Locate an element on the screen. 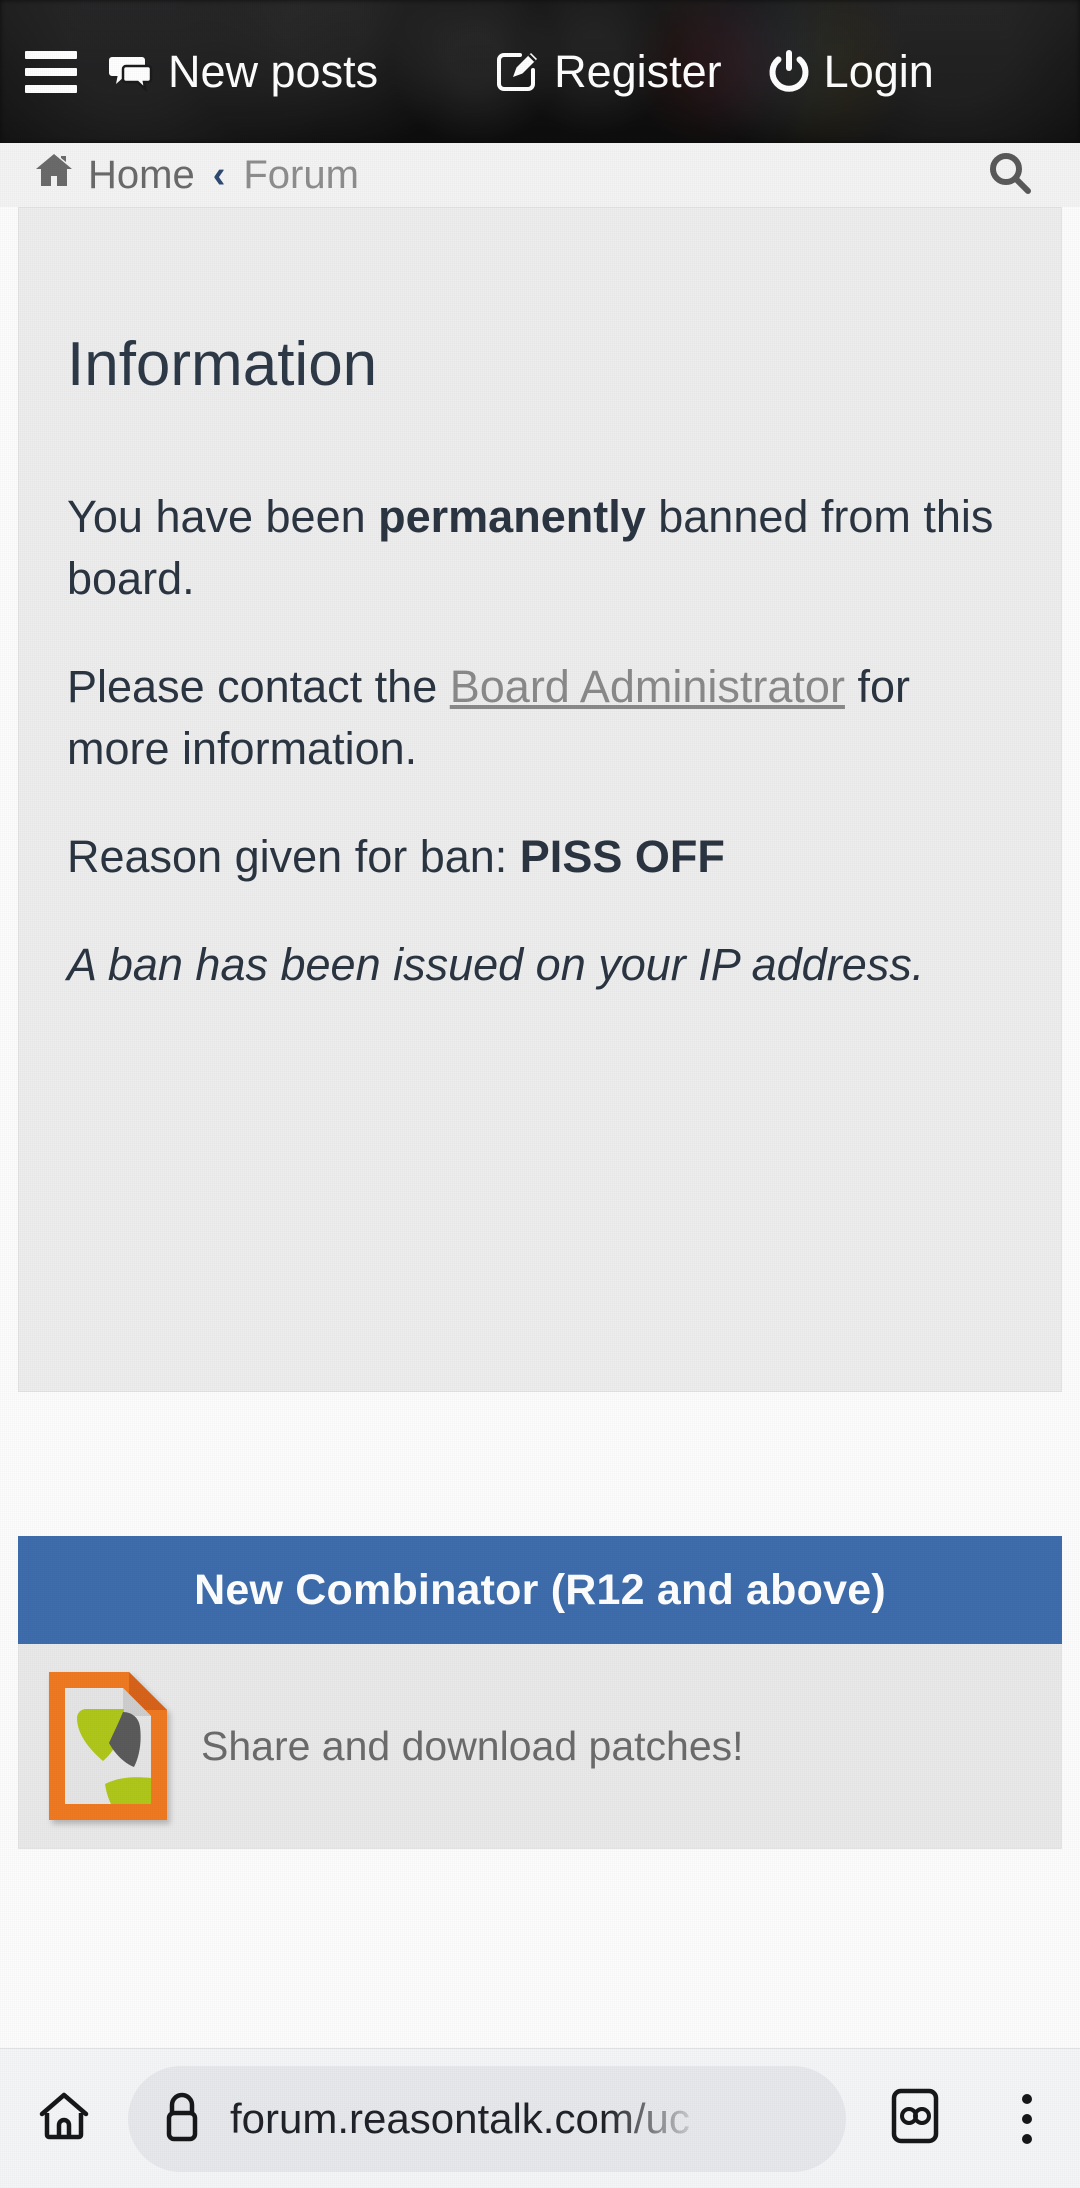 The image size is (1080, 2188). house-icon is located at coordinates (54, 175).